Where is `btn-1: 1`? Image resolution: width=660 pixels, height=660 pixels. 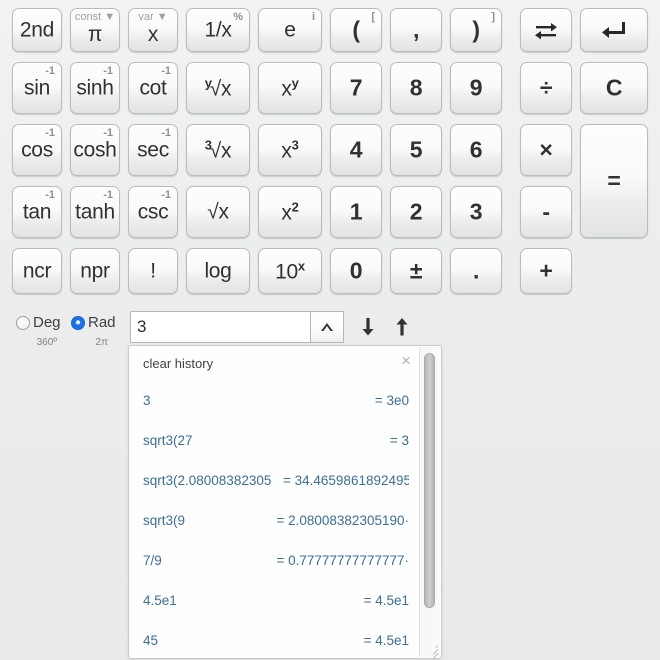 btn-1: 1 is located at coordinates (356, 212).